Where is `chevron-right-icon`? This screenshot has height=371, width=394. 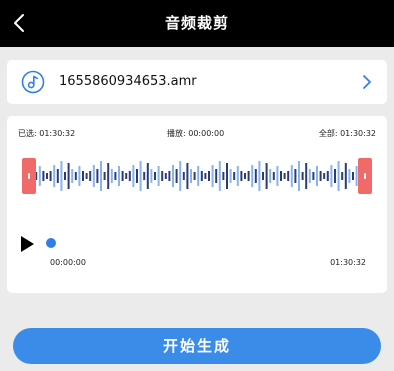
chevron-right-icon is located at coordinates (367, 82).